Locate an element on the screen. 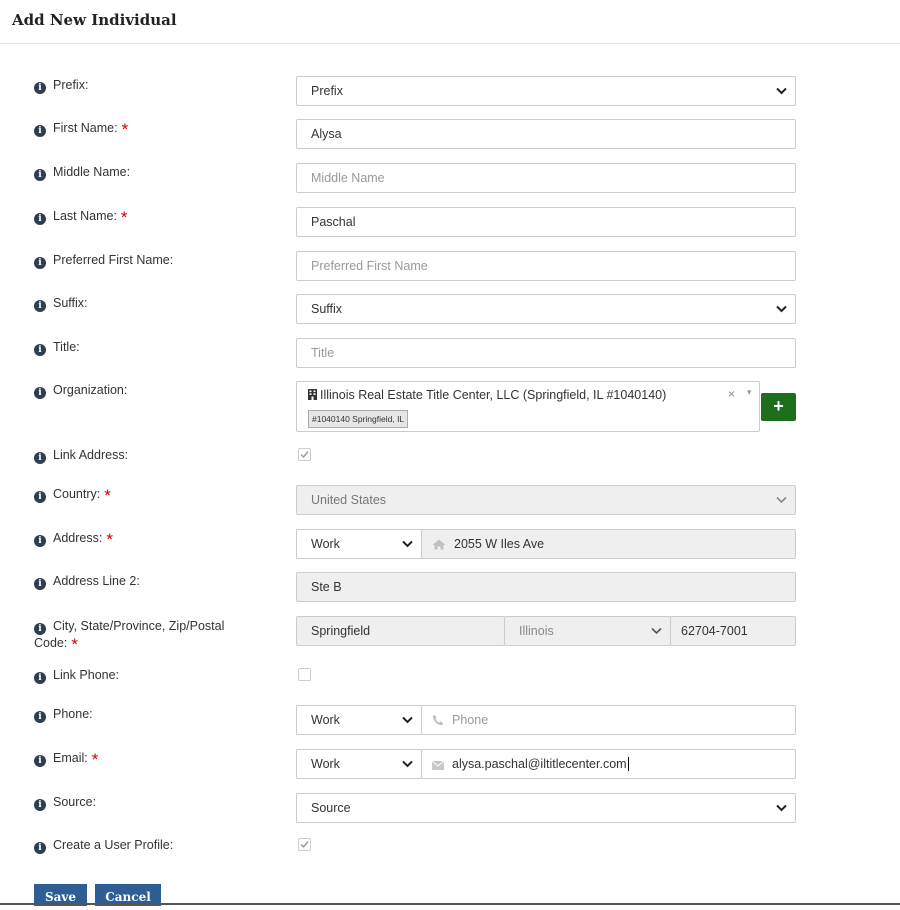  email-value: alysa.paschal@iltitlecenter.com is located at coordinates (539, 764).